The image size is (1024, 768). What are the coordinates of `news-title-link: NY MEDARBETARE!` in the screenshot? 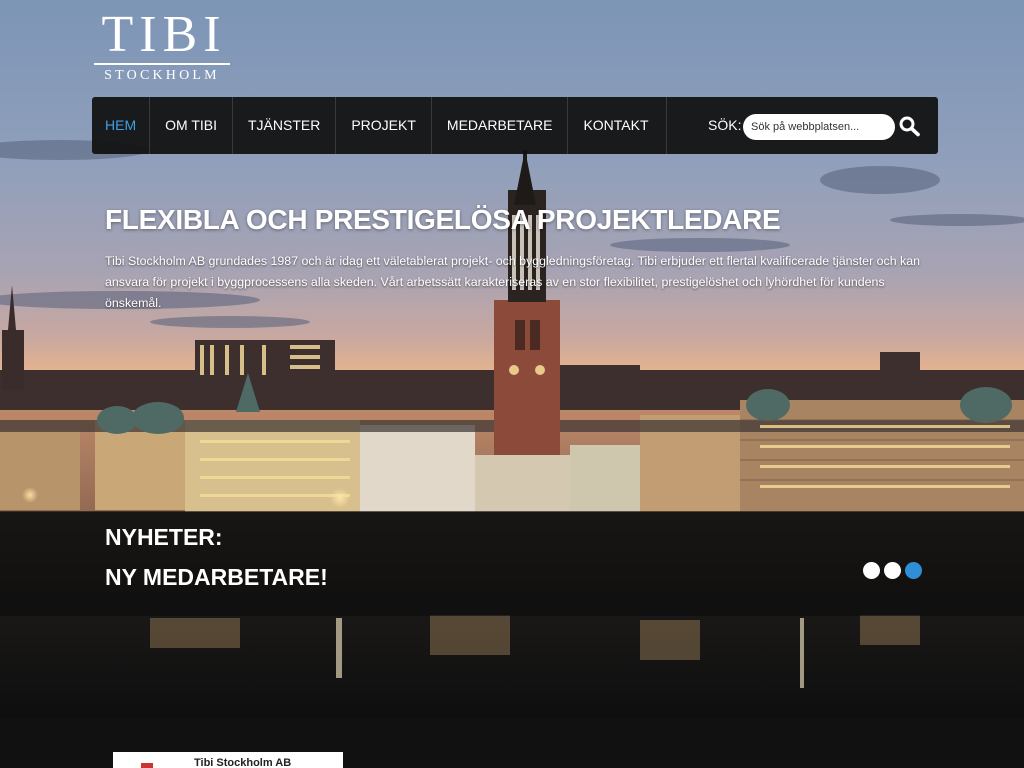 It's located at (216, 577).